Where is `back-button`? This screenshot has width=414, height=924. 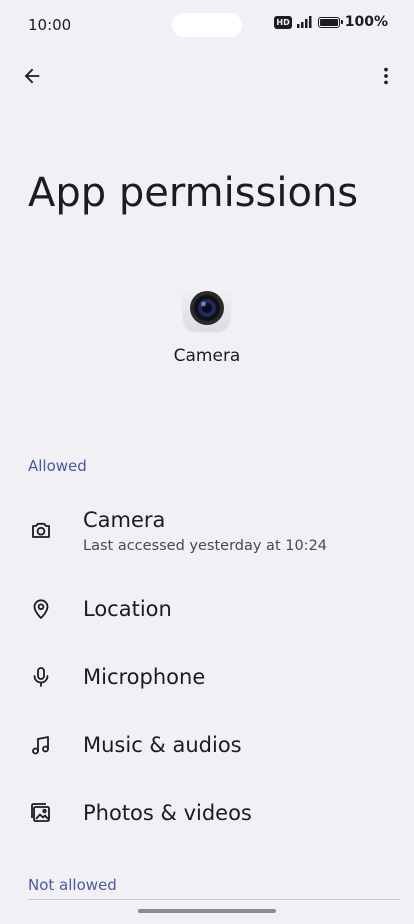 back-button is located at coordinates (32, 76).